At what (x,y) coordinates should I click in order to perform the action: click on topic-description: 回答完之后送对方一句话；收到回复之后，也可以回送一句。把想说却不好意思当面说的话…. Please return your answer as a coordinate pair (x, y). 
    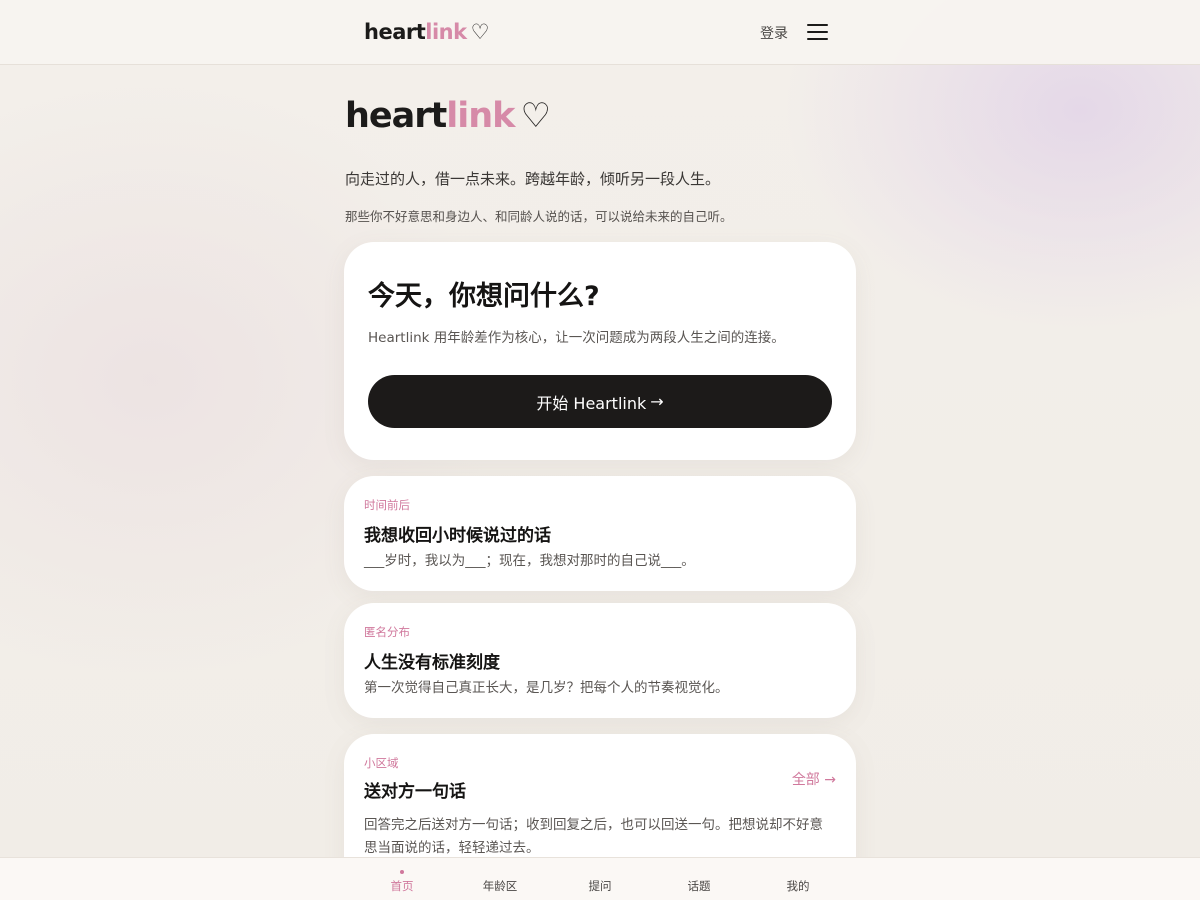
    Looking at the image, I should click on (593, 836).